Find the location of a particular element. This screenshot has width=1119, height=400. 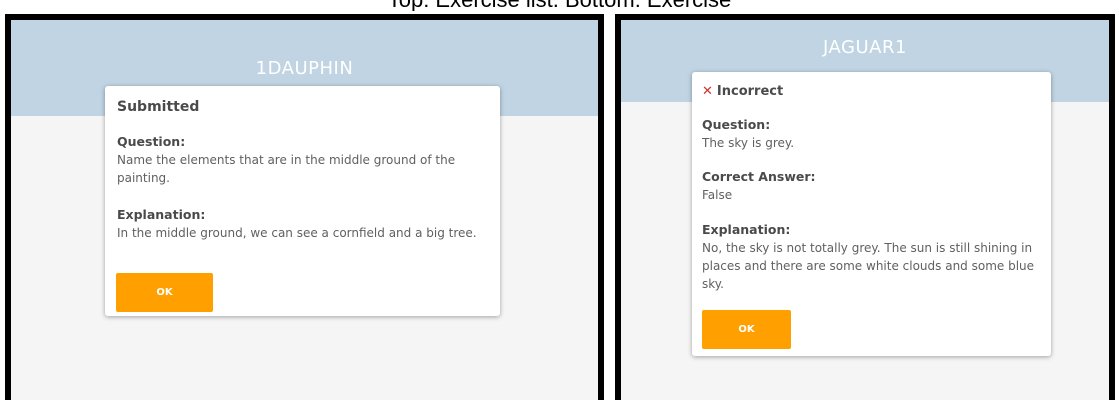

dialog-title-text: Incorrect is located at coordinates (750, 91).